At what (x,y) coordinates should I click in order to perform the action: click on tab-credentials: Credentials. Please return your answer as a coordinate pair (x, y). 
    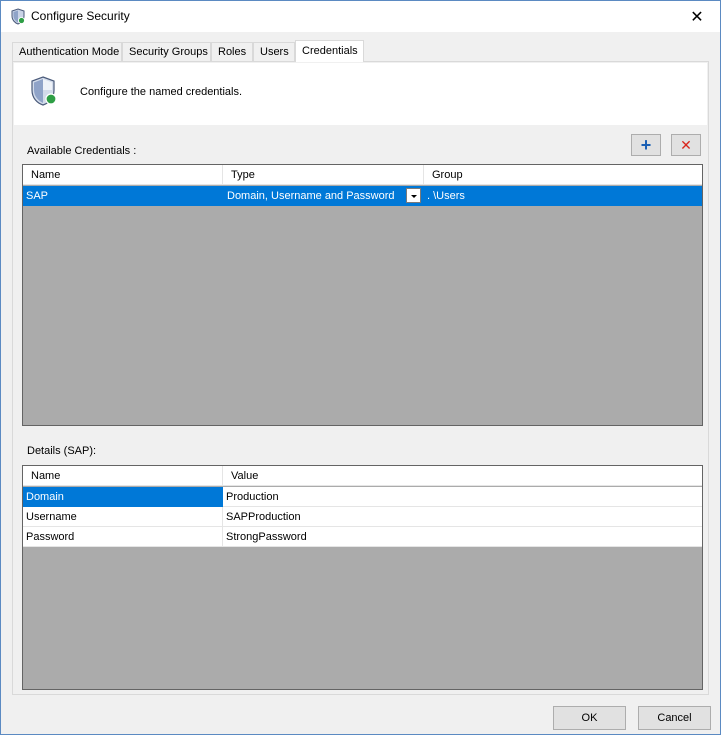
    Looking at the image, I should click on (329, 51).